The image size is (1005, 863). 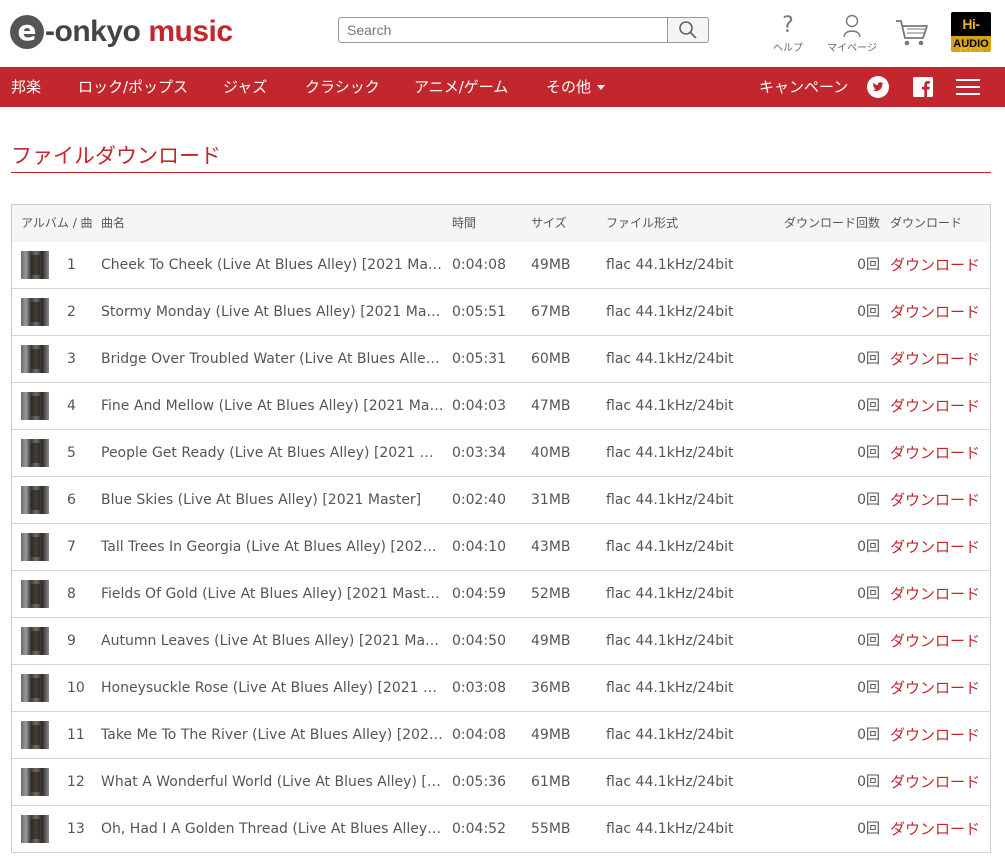 I want to click on mypage-label: マイページ, so click(x=852, y=48).